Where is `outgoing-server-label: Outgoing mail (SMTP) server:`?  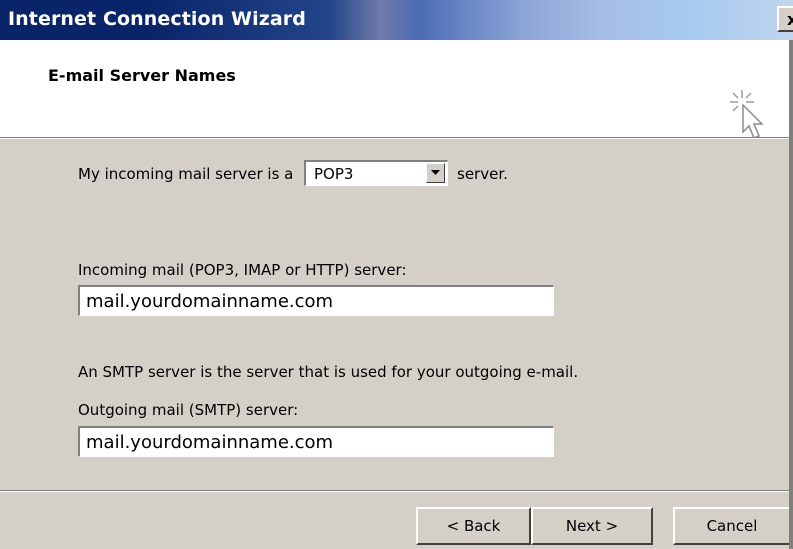 outgoing-server-label: Outgoing mail (SMTP) server: is located at coordinates (188, 410).